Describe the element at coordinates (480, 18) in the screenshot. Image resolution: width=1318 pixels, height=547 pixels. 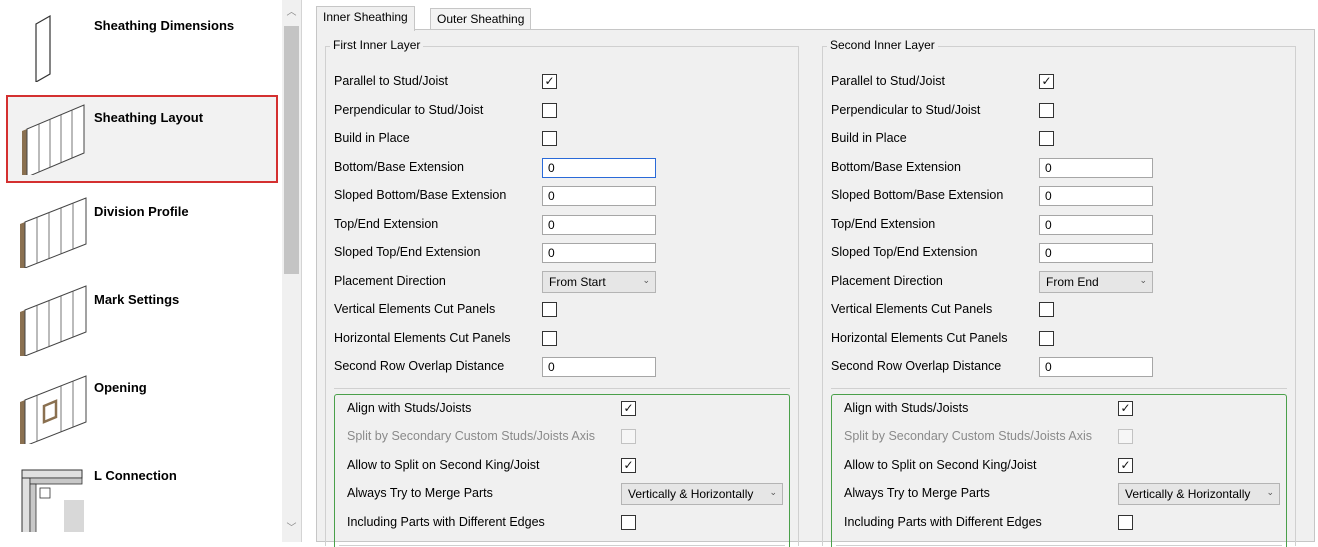
I see `tab-outer-sheathing: Outer Sheathing` at that location.